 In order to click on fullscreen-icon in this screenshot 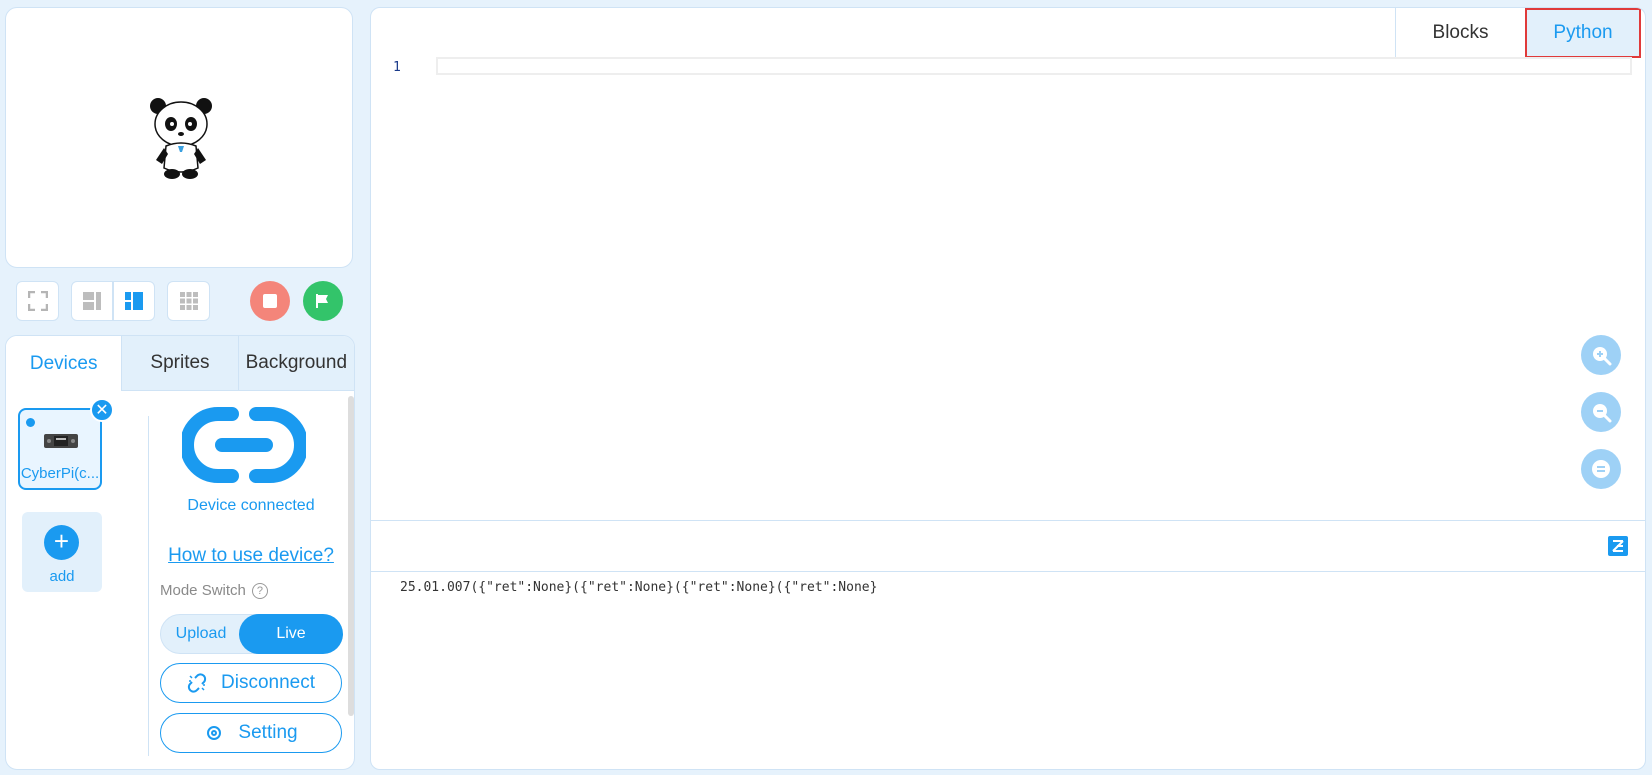, I will do `click(37, 301)`.